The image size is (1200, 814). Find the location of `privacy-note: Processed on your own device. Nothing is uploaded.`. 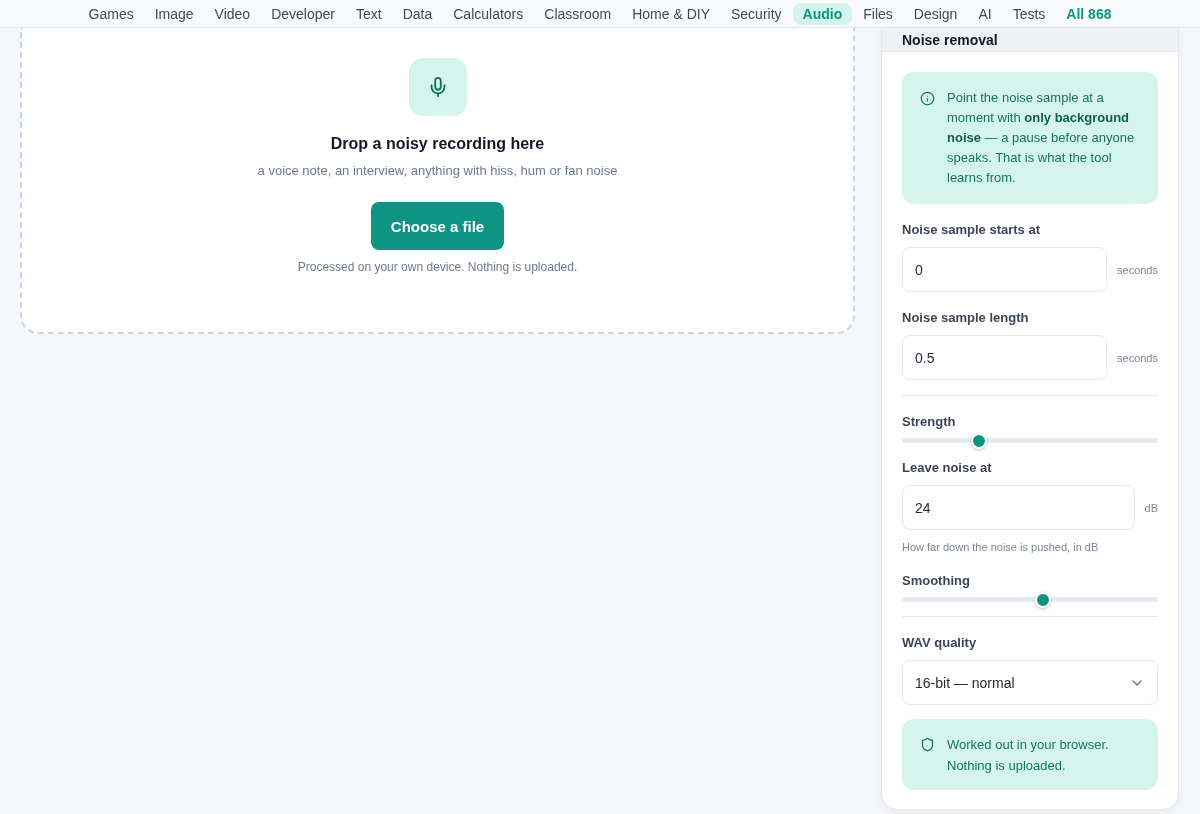

privacy-note: Processed on your own device. Nothing is uploaded. is located at coordinates (437, 267).